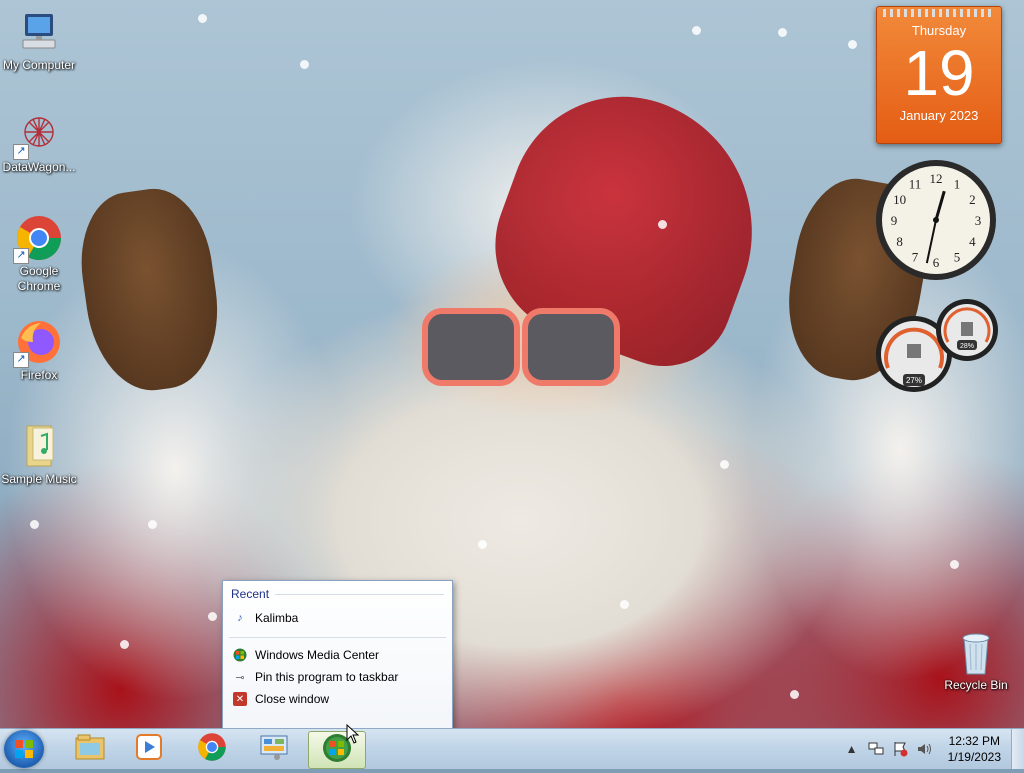  What do you see at coordinates (150, 290) in the screenshot?
I see `left-glove` at bounding box center [150, 290].